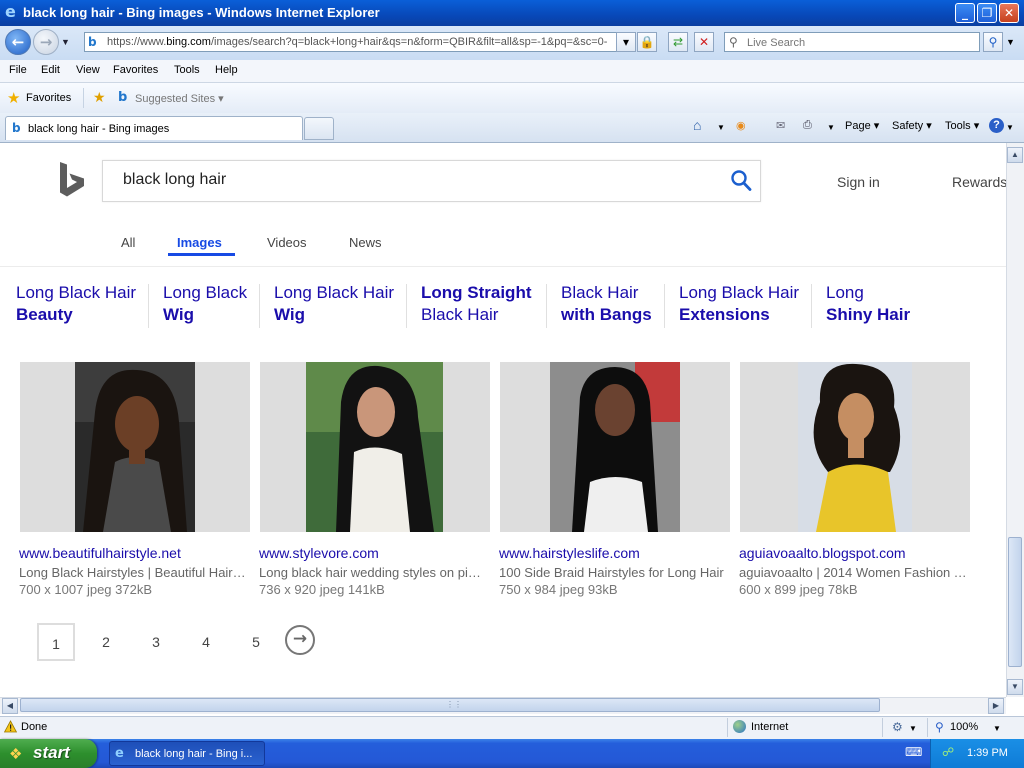 This screenshot has width=1024, height=768. Describe the element at coordinates (964, 727) in the screenshot. I see `zoom-level: 100%` at that location.